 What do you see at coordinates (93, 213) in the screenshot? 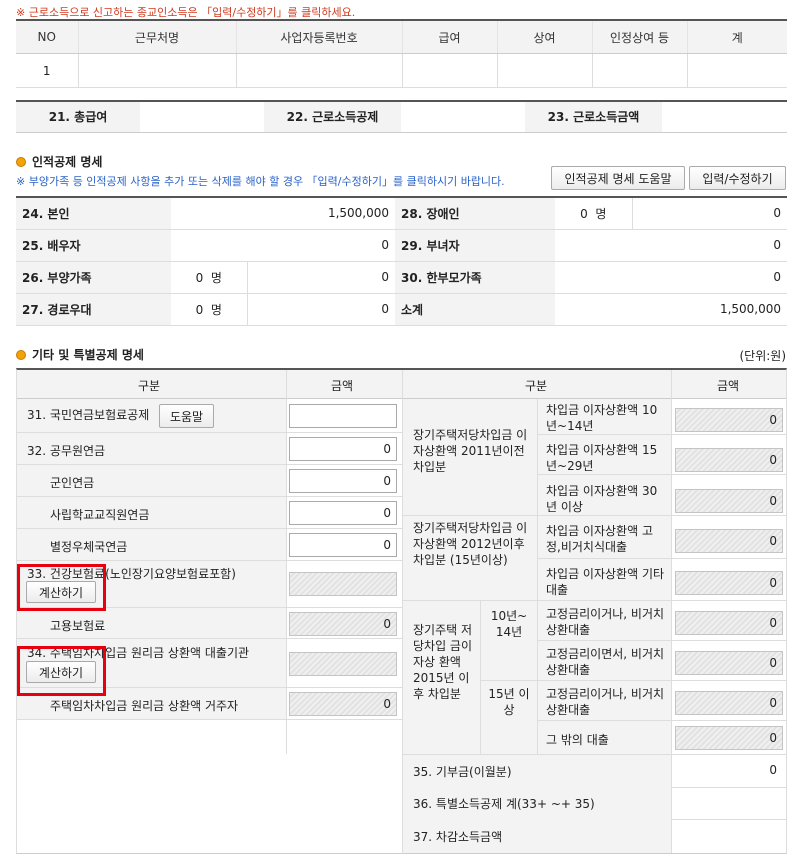
I see `self-label: 24. 본인` at bounding box center [93, 213].